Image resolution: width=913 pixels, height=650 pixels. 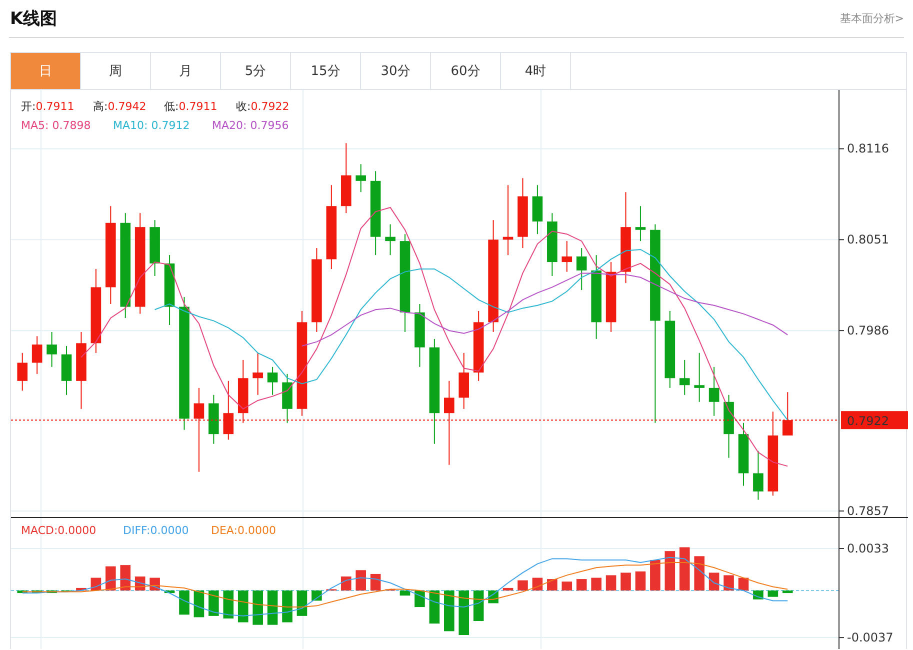 What do you see at coordinates (56, 125) in the screenshot?
I see `ma-legend-item: MA5: 0.7898` at bounding box center [56, 125].